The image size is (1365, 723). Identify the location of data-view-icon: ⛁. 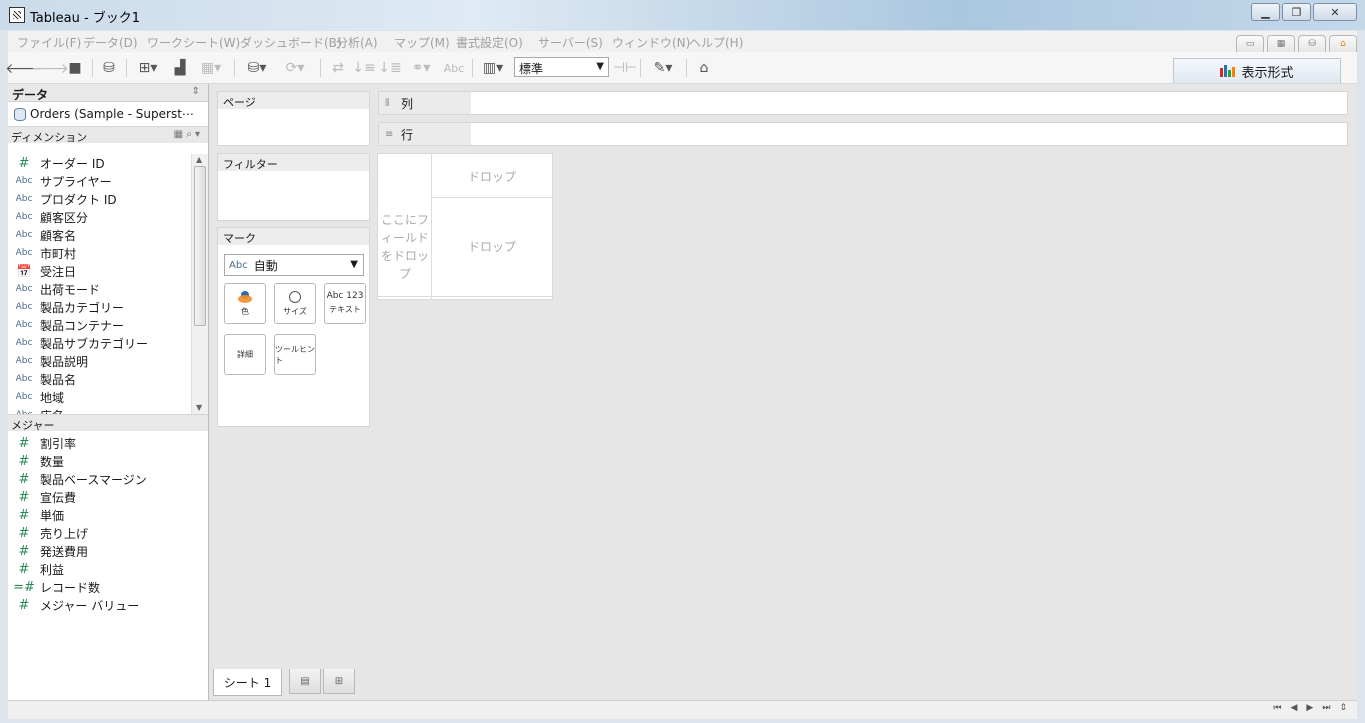
(1312, 43).